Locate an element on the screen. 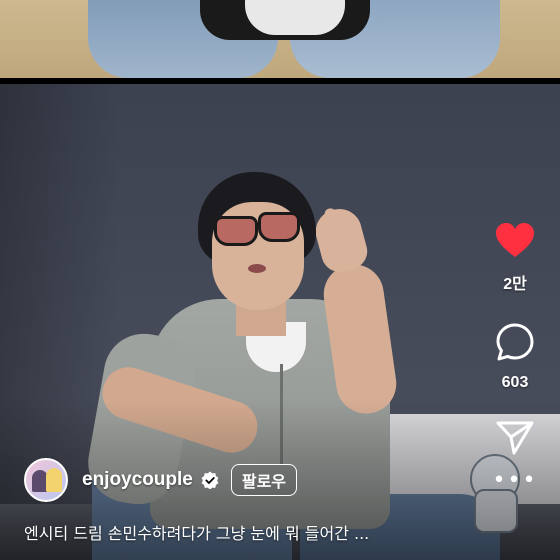  follow-button: 팔로우 is located at coordinates (264, 480).